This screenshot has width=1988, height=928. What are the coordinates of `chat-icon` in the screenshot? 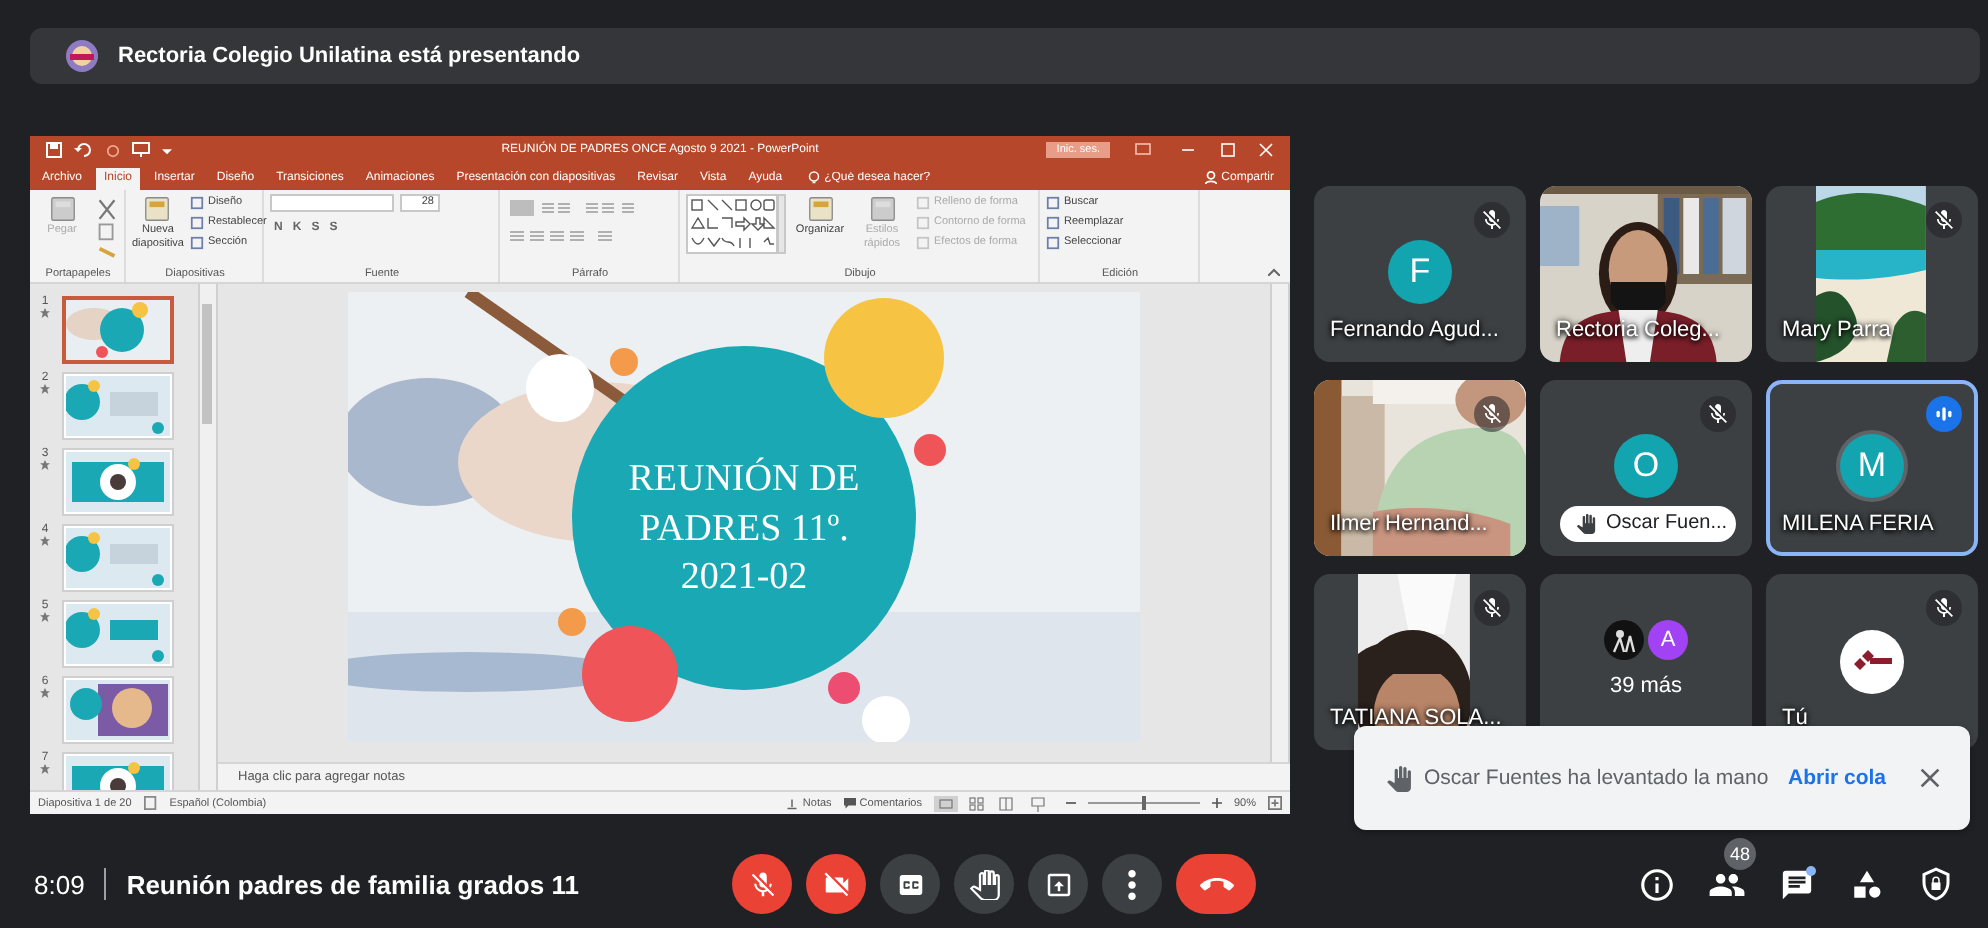 It's located at (1796, 884).